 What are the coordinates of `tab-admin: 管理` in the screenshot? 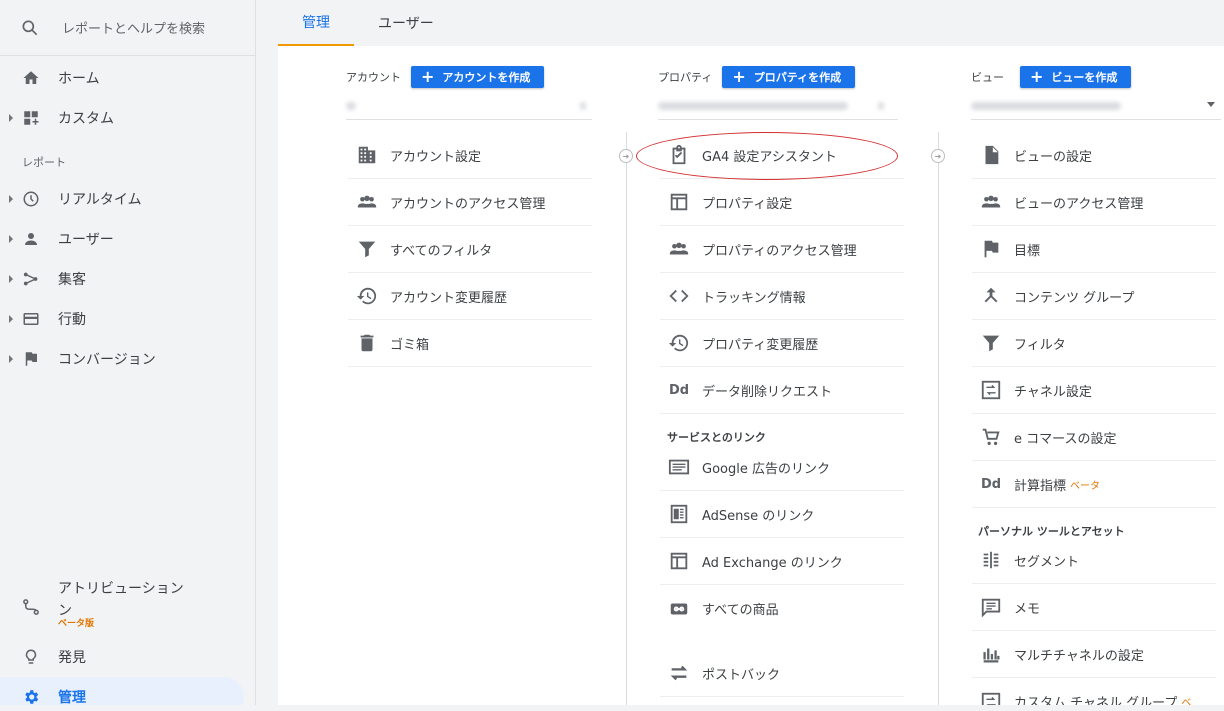 It's located at (316, 23).